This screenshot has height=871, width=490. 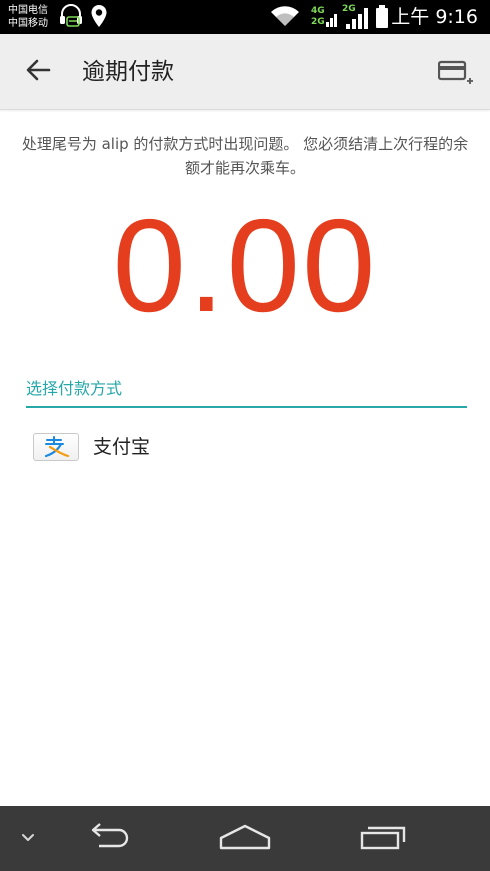 I want to click on network-2g-label-lower: 2G, so click(x=318, y=22).